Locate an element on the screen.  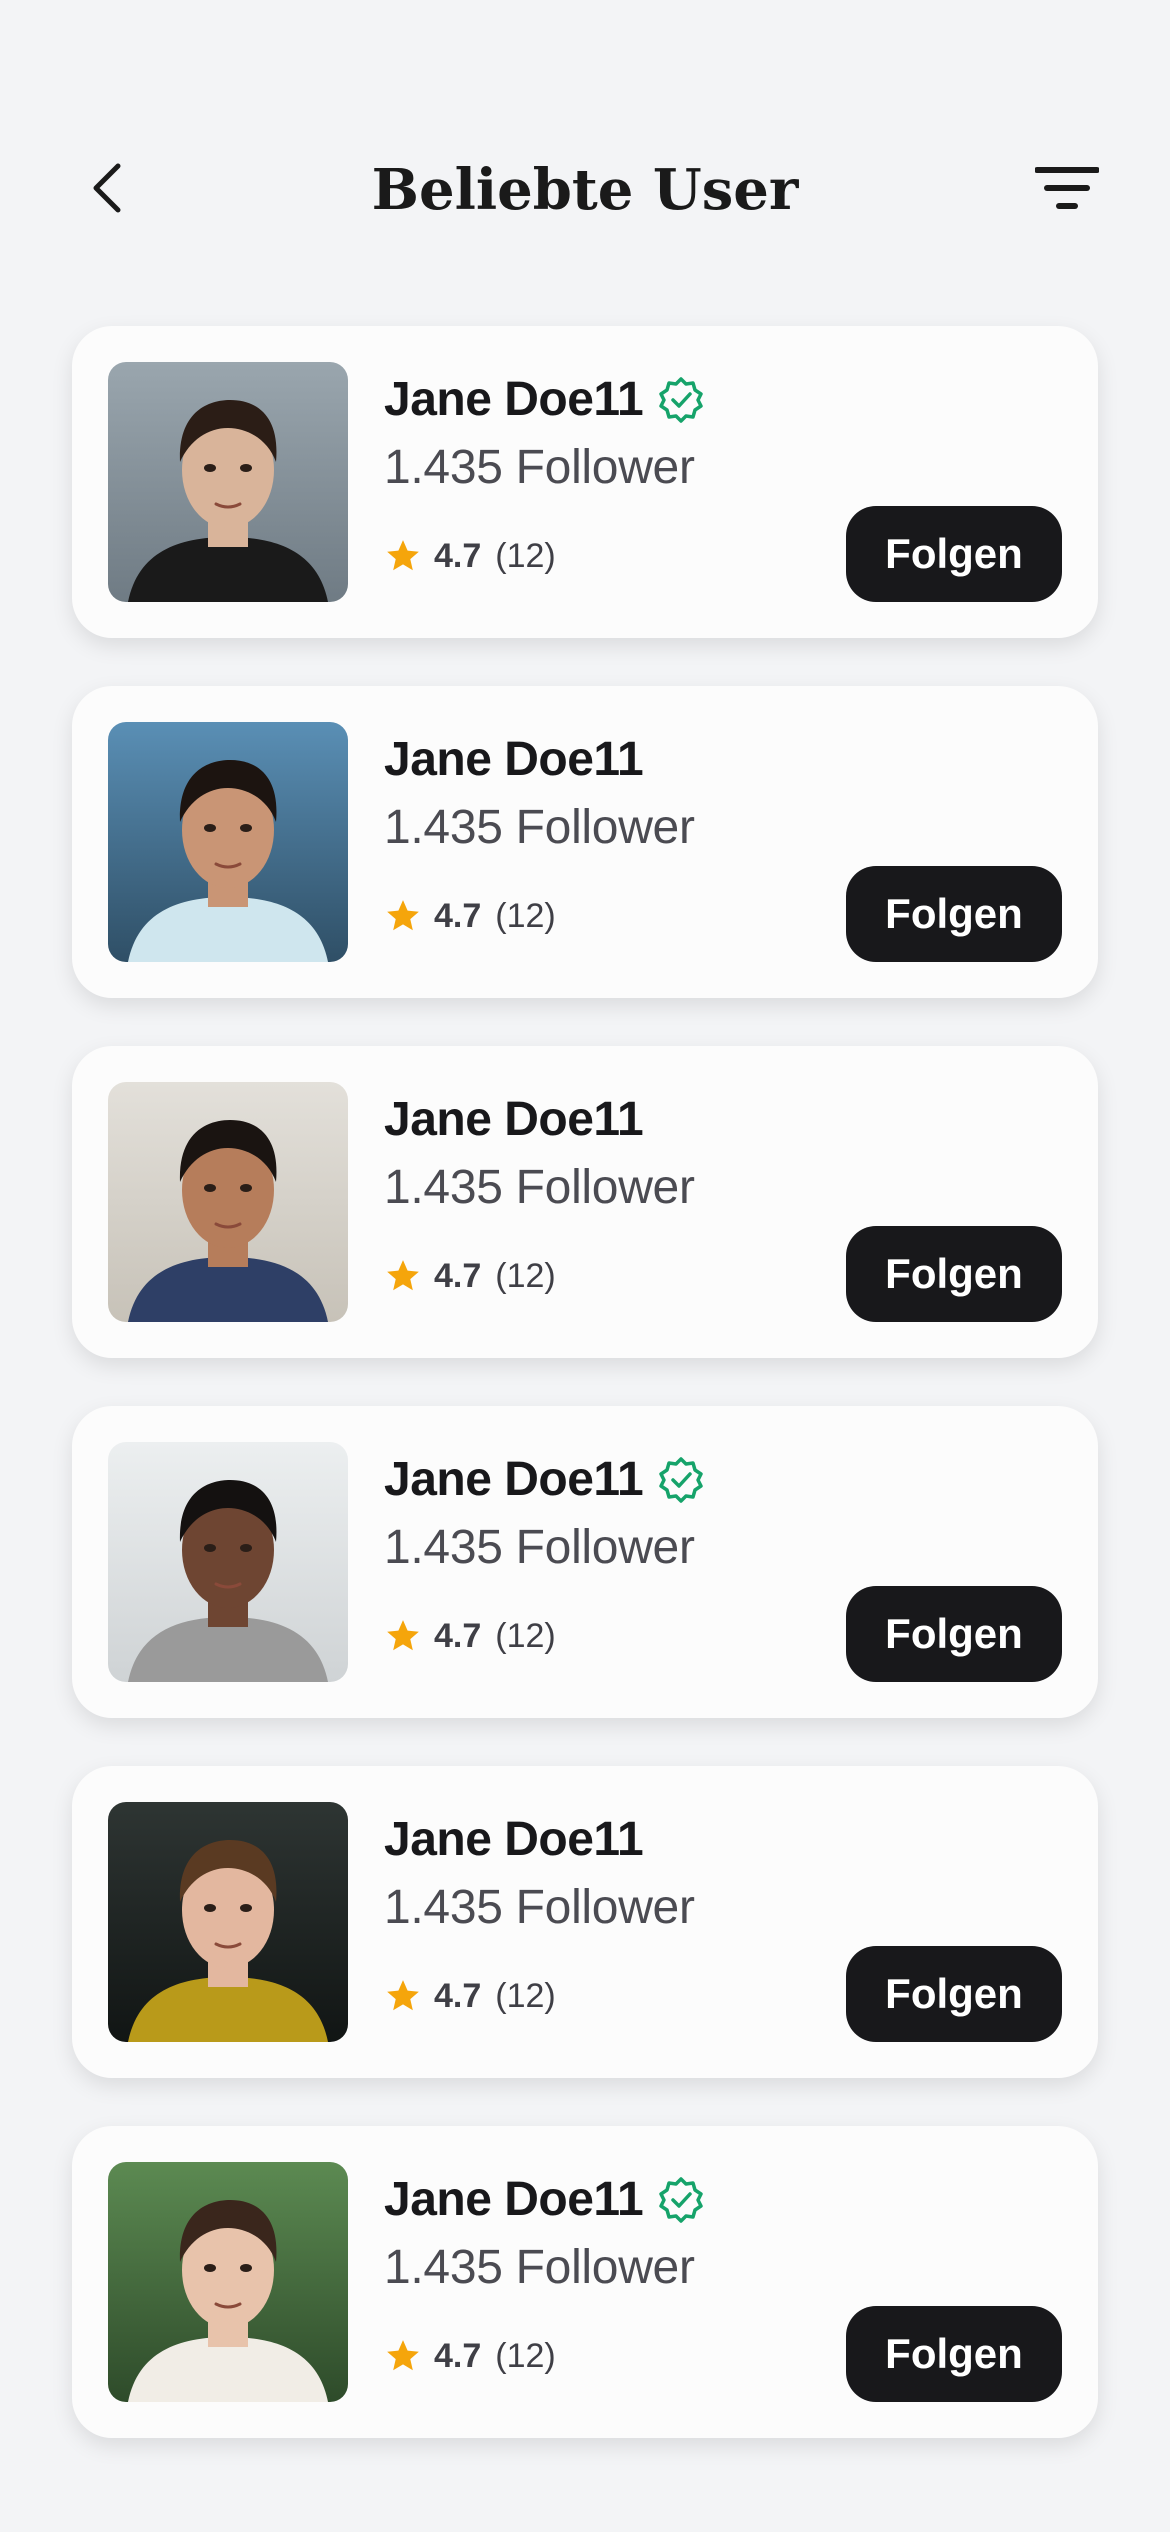
filter-icon is located at coordinates (1067, 188).